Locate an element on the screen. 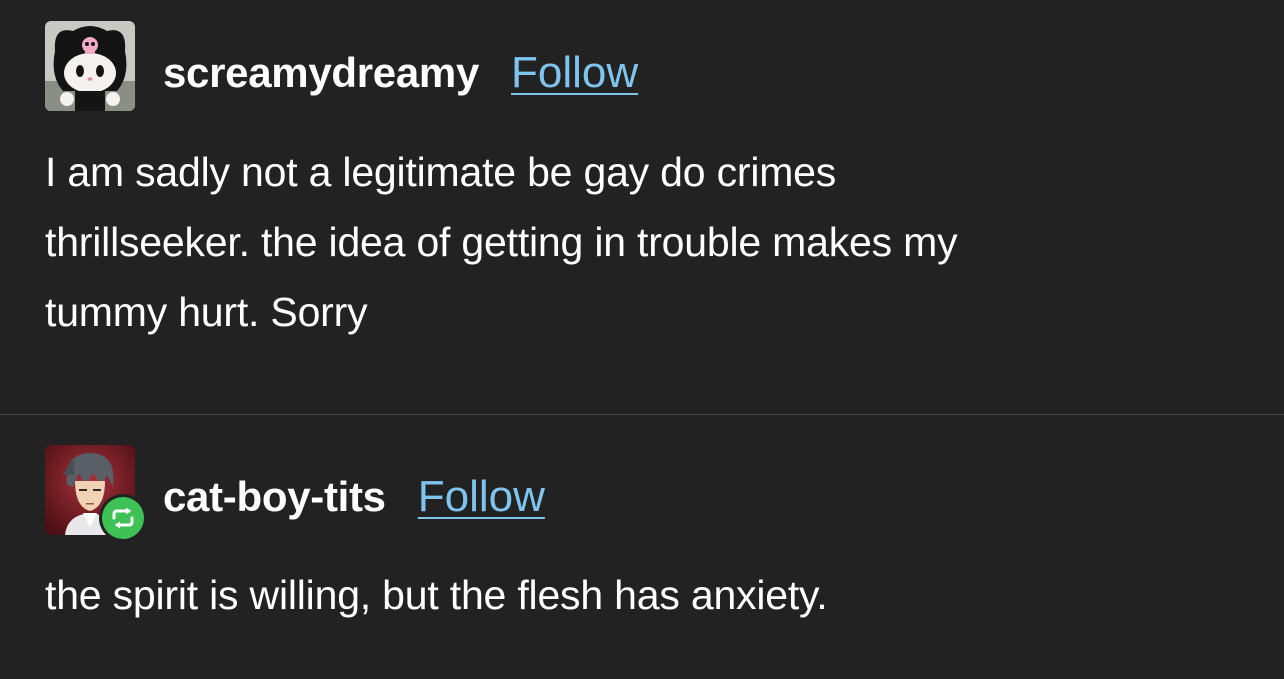 This screenshot has height=679, width=1284. user-avatar is located at coordinates (90, 66).